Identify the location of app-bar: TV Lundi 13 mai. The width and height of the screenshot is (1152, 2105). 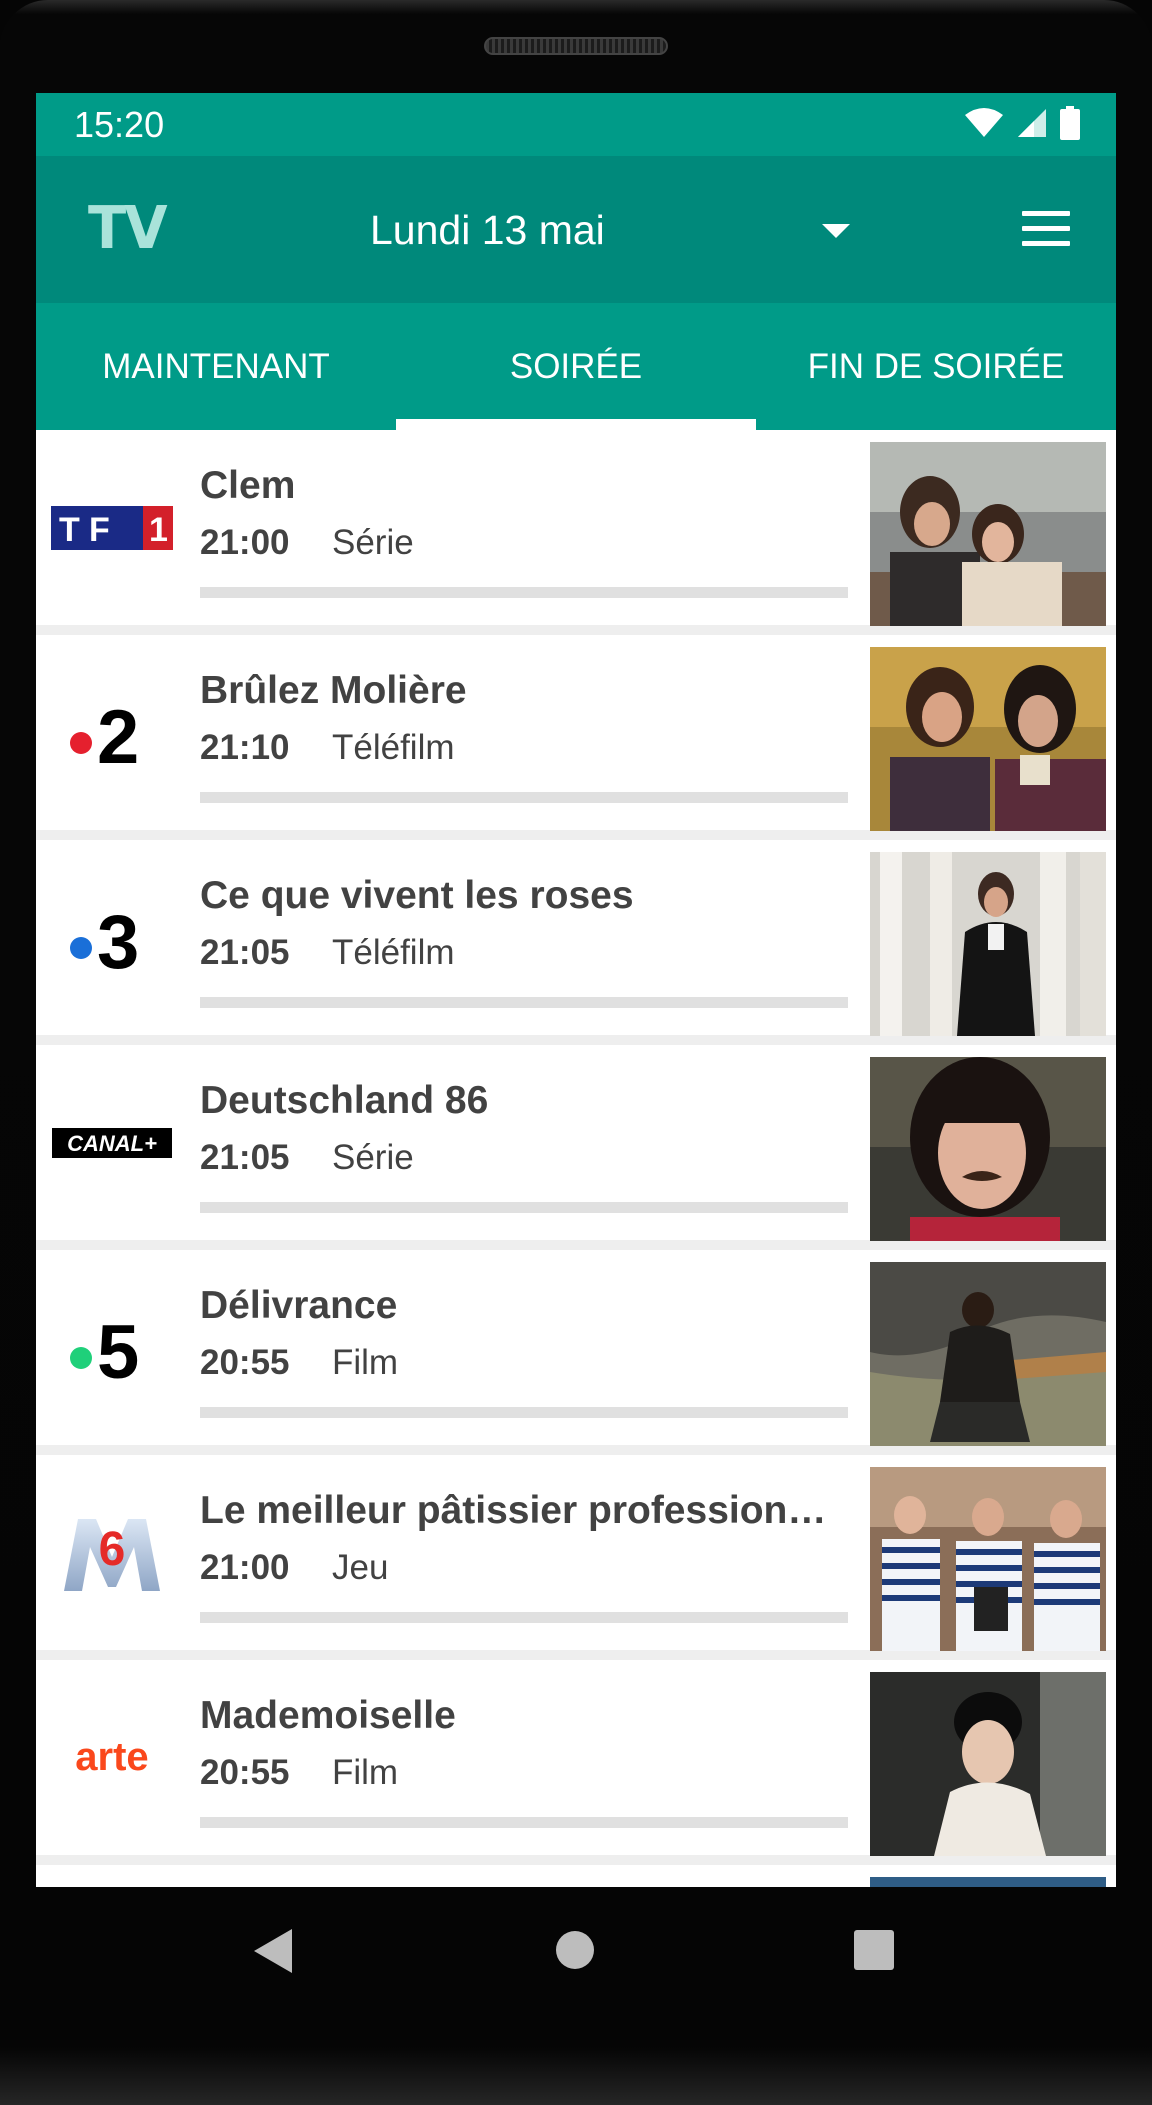
(576, 229).